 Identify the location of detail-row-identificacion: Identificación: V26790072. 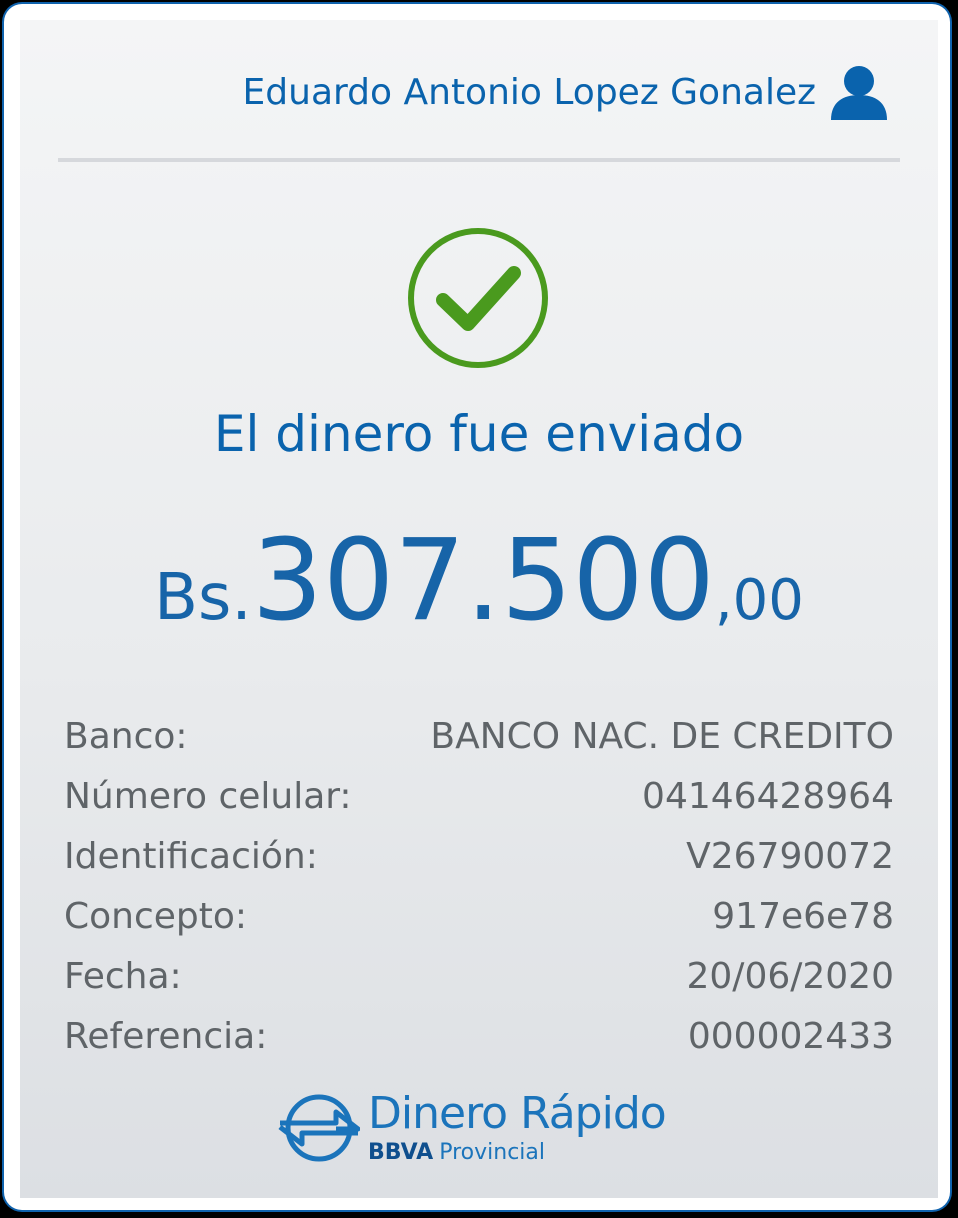
(479, 856).